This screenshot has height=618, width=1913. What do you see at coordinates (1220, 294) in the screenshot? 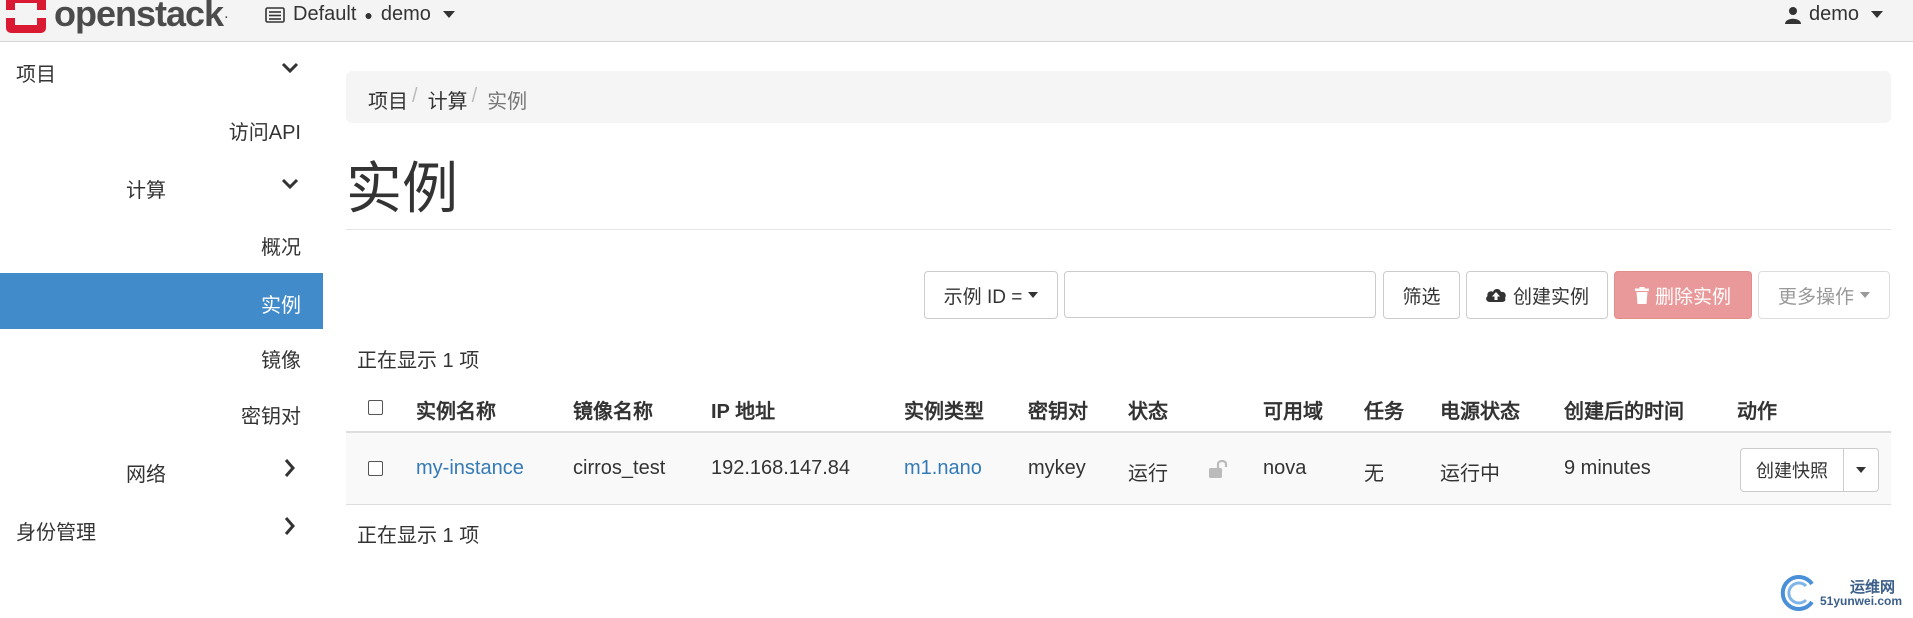
I see `filter-input` at bounding box center [1220, 294].